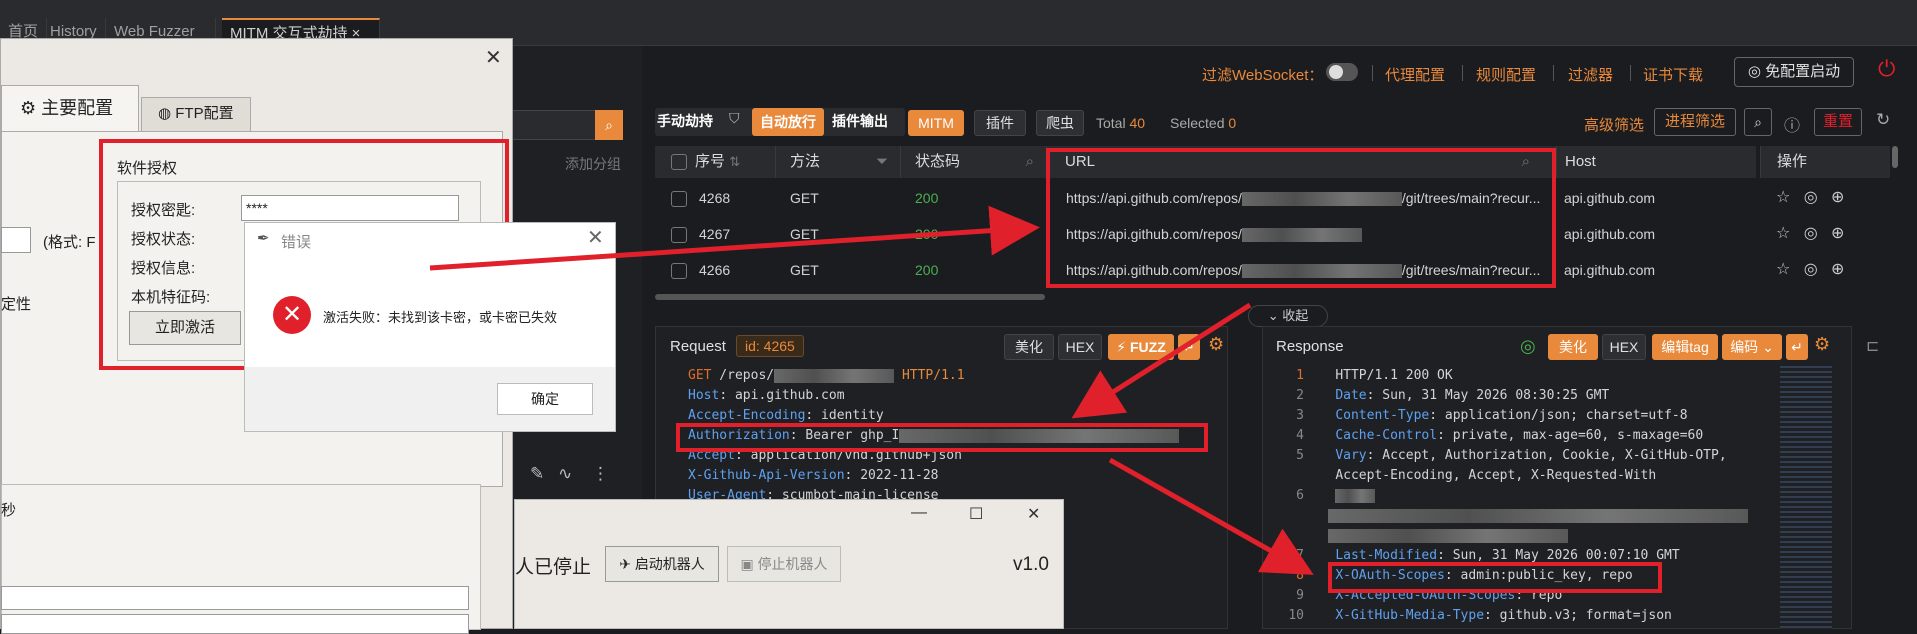 The height and width of the screenshot is (634, 1917). Describe the element at coordinates (1161, 360) in the screenshot. I see `arrow-to-auth` at that location.